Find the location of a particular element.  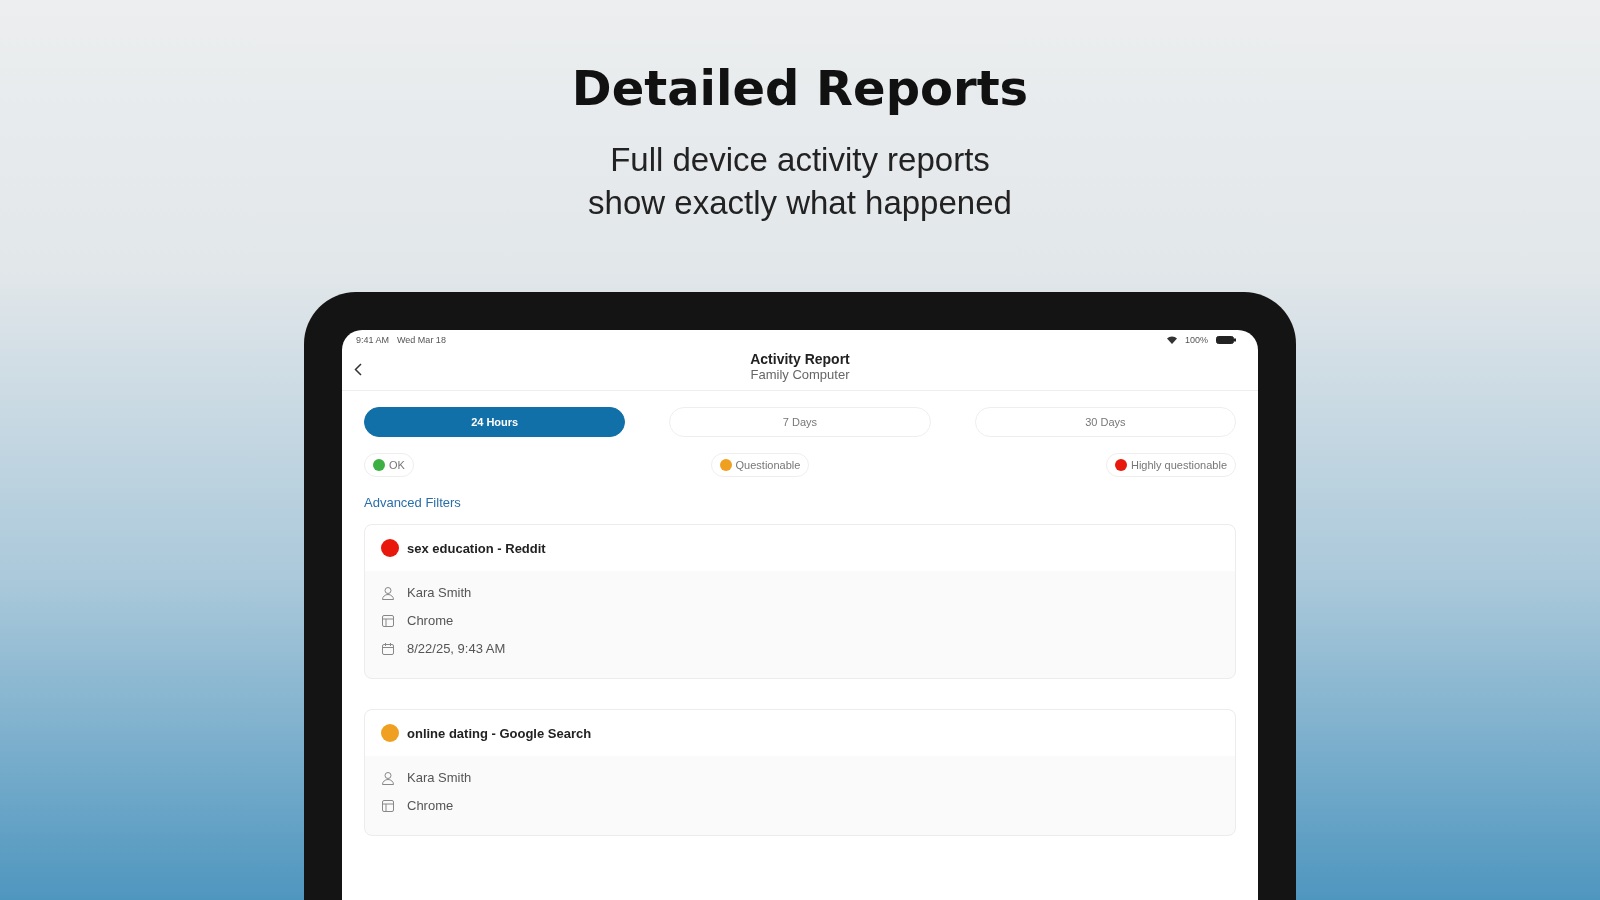

screen-title: Activity Report is located at coordinates (800, 359).